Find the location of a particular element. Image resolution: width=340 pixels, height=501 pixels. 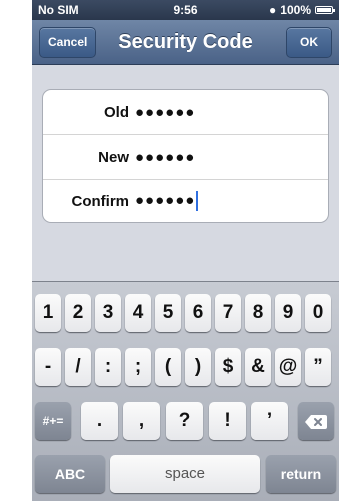

key-period: . is located at coordinates (99, 421).